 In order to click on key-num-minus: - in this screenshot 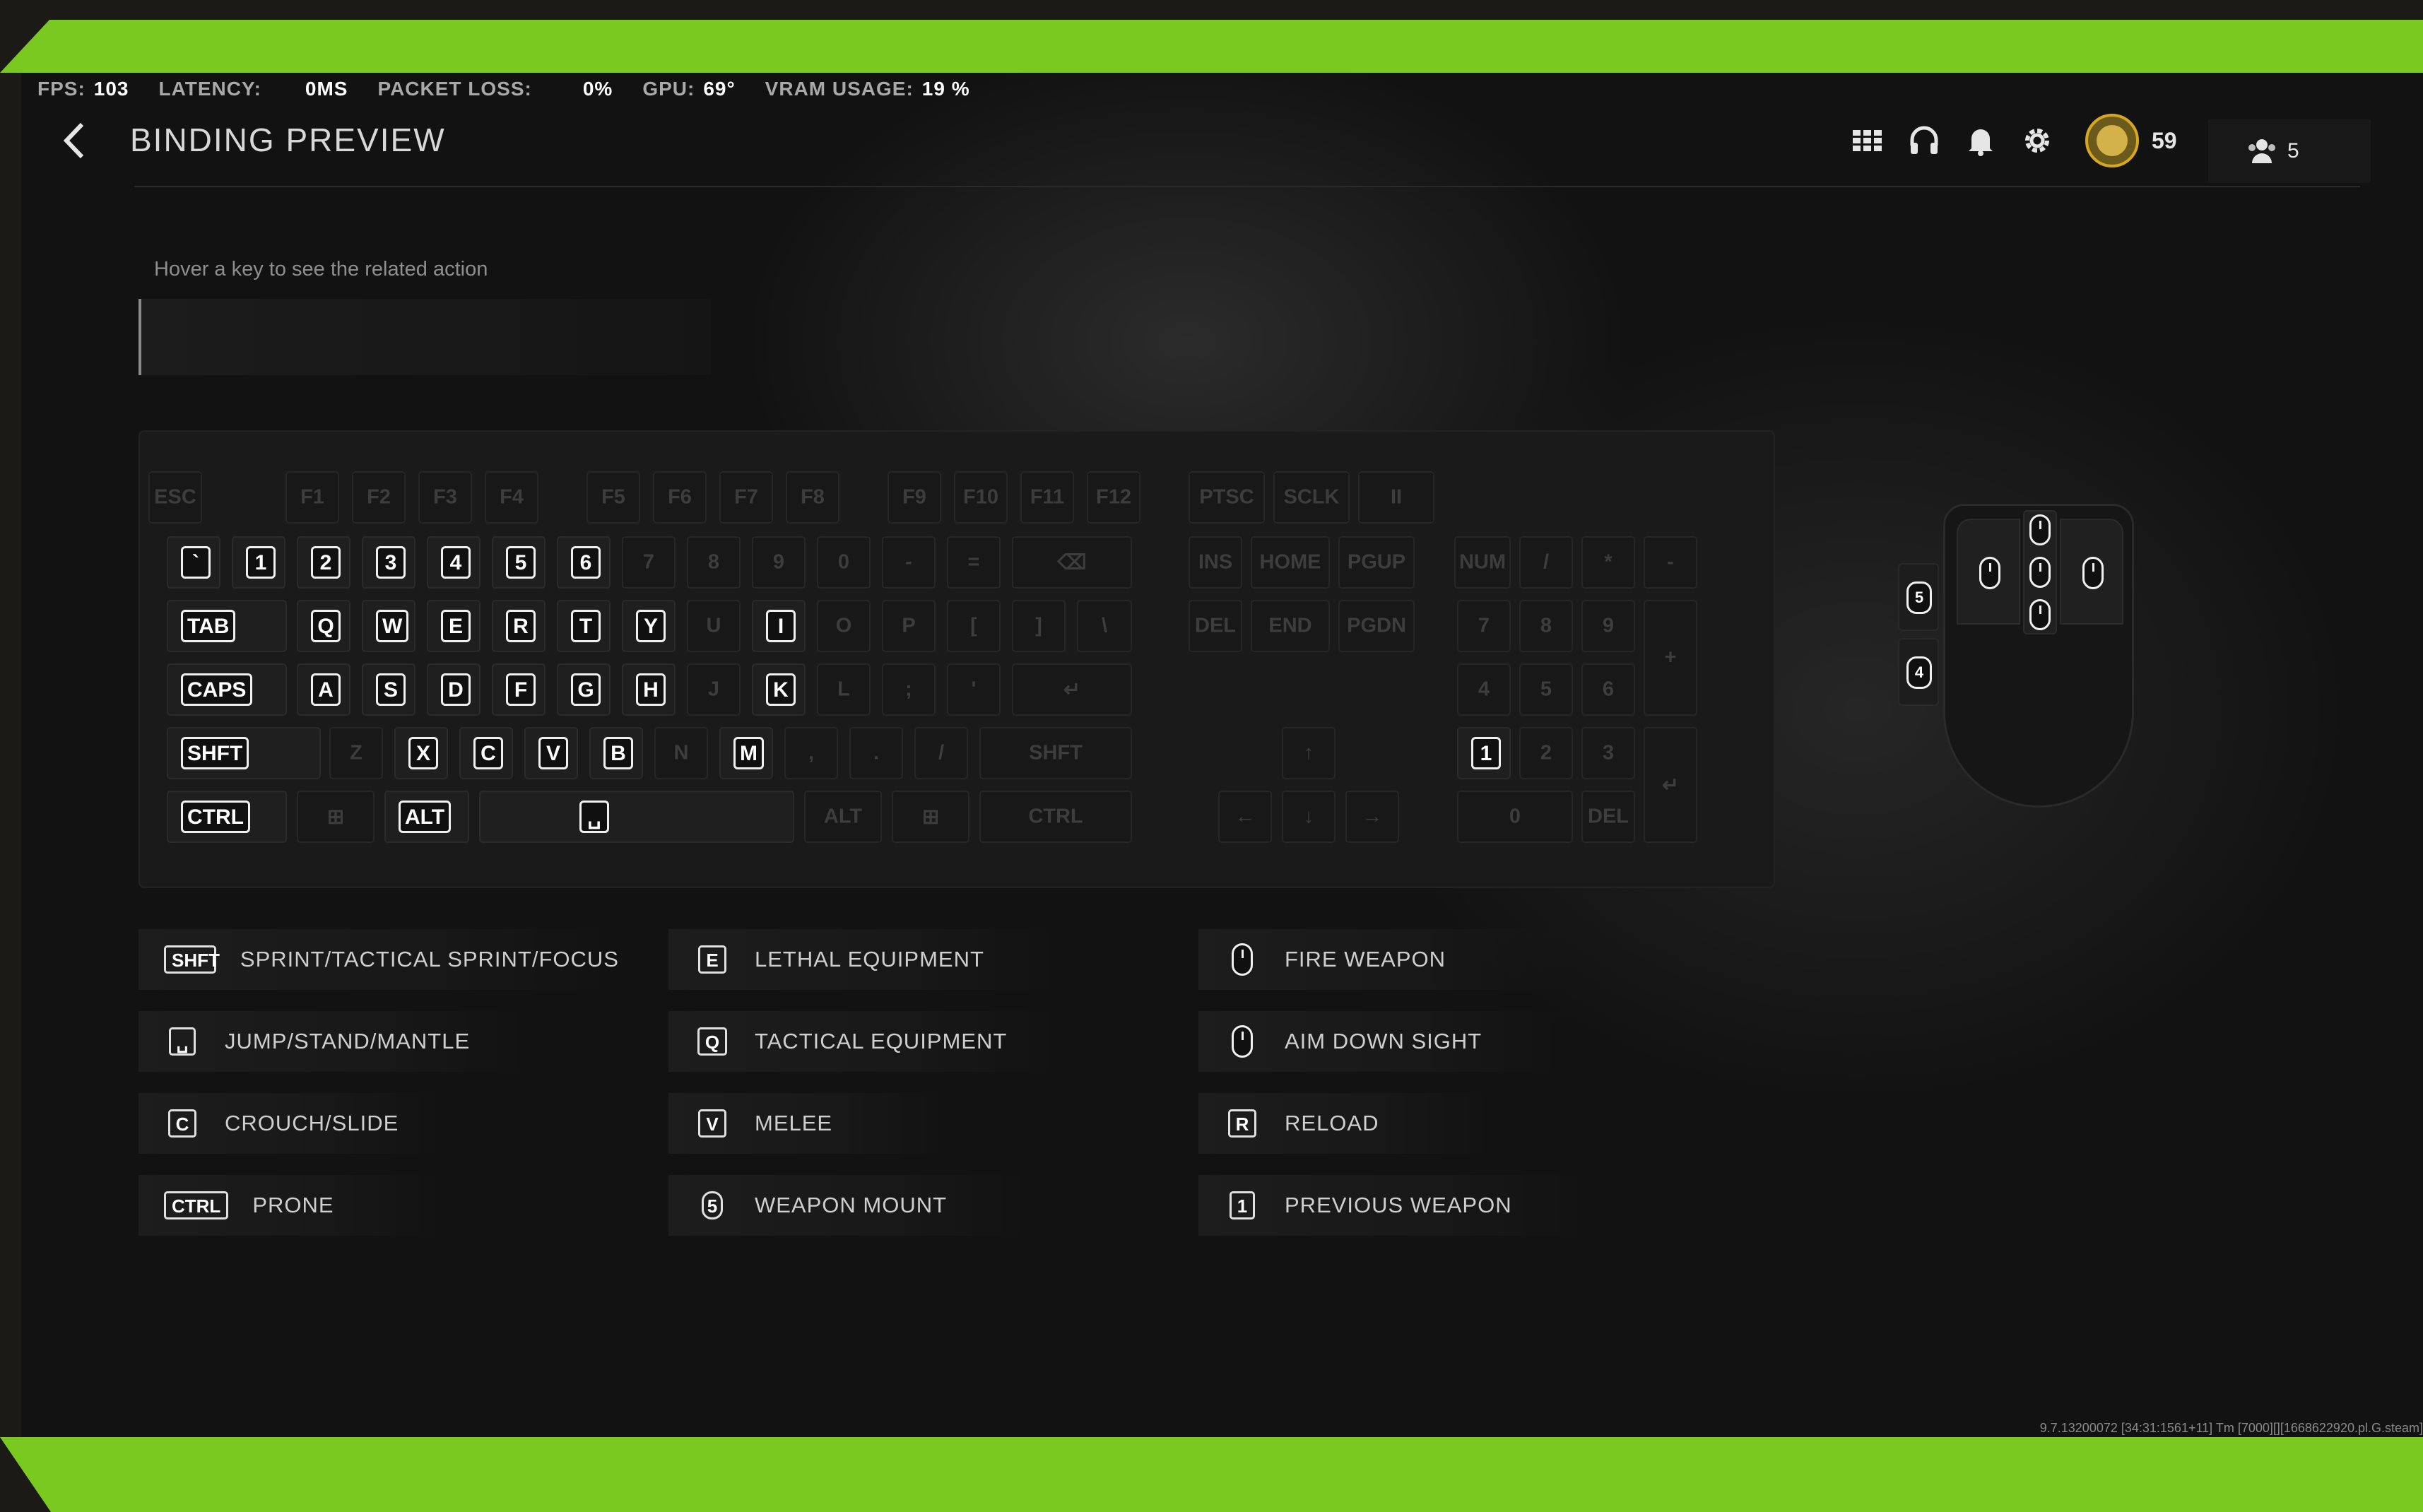, I will do `click(1670, 562)`.